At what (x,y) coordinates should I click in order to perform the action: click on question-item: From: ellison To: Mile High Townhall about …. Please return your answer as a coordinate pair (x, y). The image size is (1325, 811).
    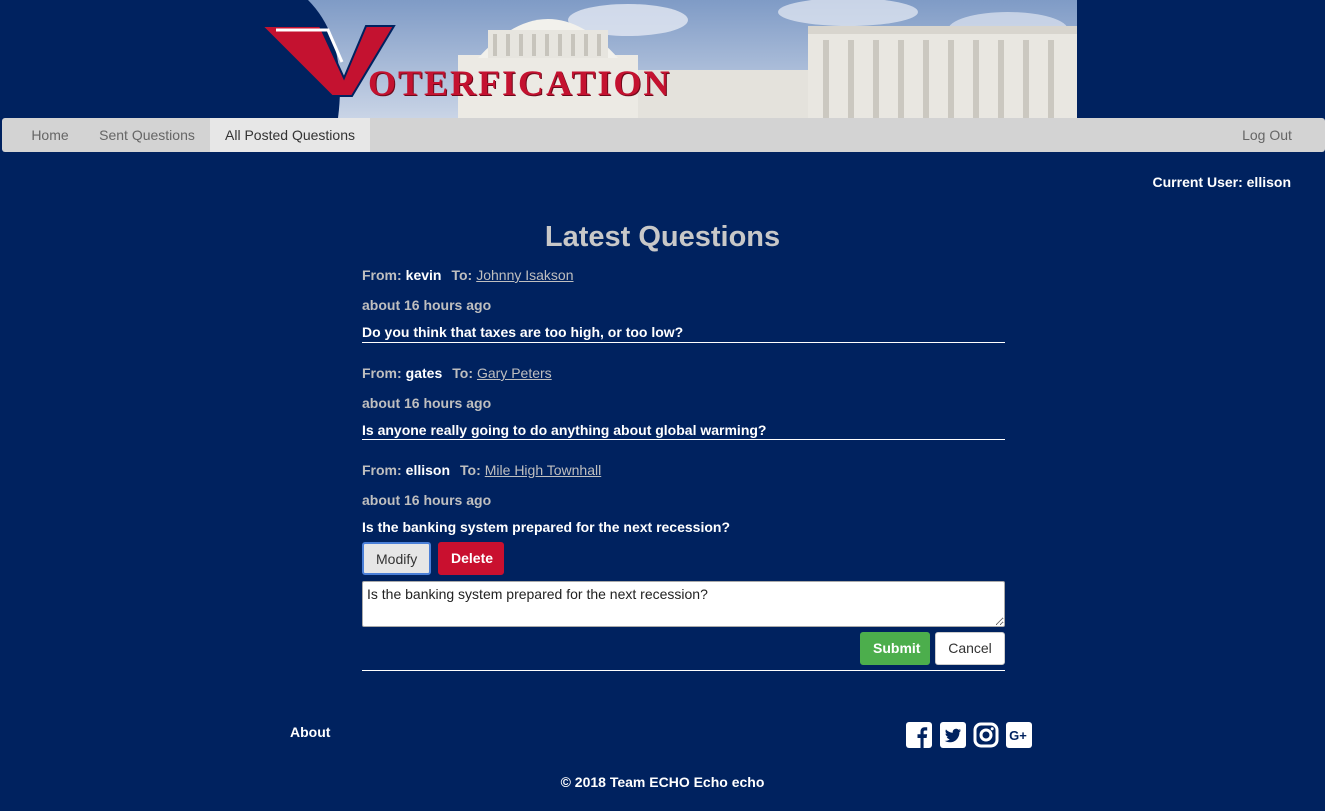
    Looking at the image, I should click on (683, 565).